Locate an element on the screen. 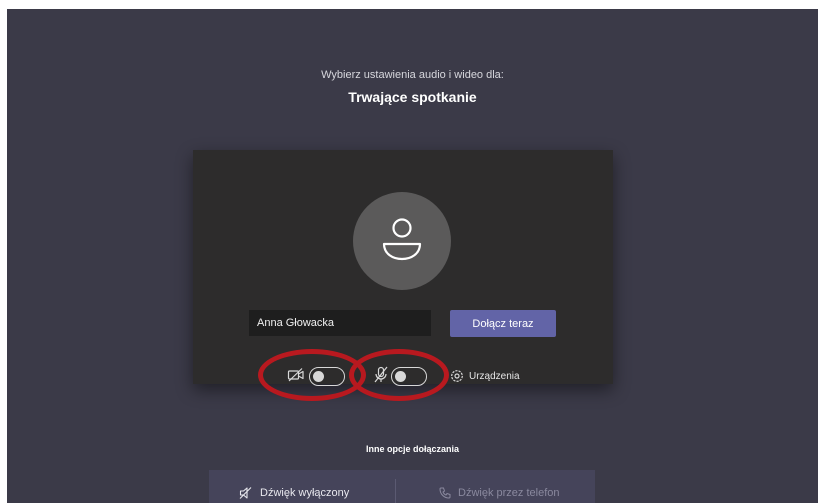  audio-off-option: Dźwięk wyłączony is located at coordinates (294, 493).